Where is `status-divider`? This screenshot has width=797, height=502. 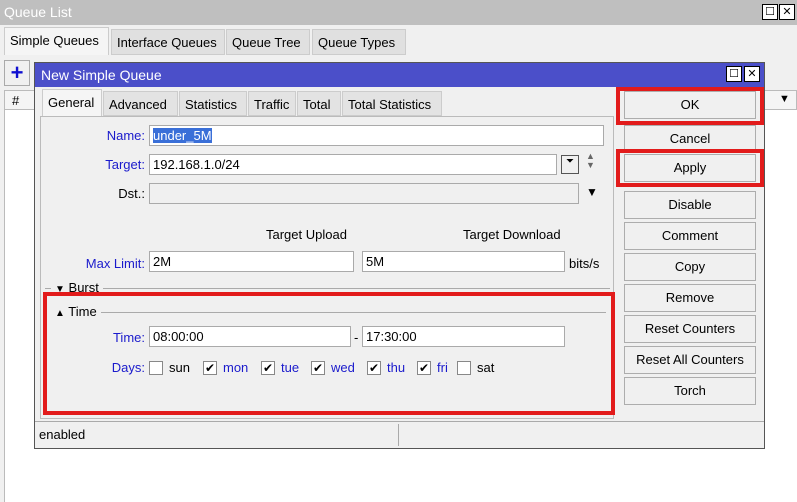
status-divider is located at coordinates (398, 435).